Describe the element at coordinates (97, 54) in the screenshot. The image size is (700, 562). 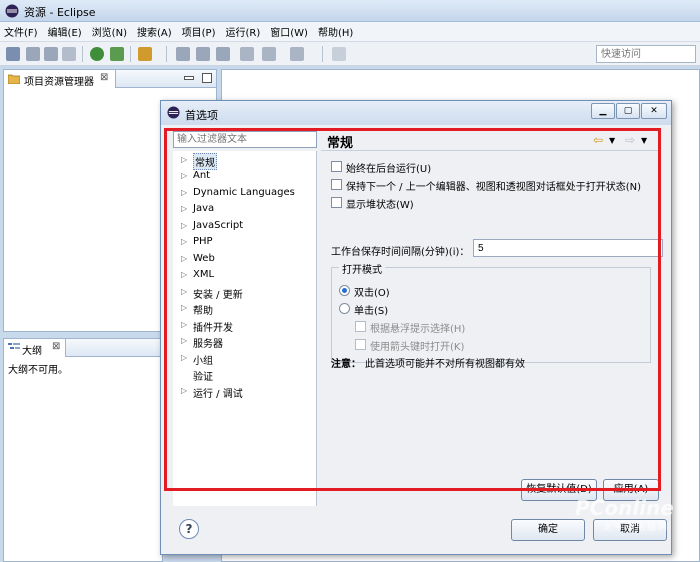
I see `debug-icon` at that location.